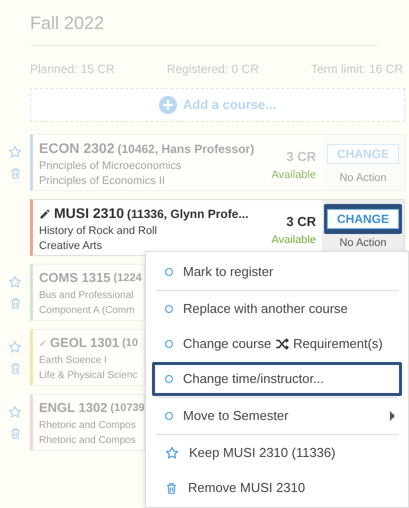 This screenshot has height=508, width=409. What do you see at coordinates (277, 453) in the screenshot?
I see `menu-item: Keep MUSI 2310 (11336)` at bounding box center [277, 453].